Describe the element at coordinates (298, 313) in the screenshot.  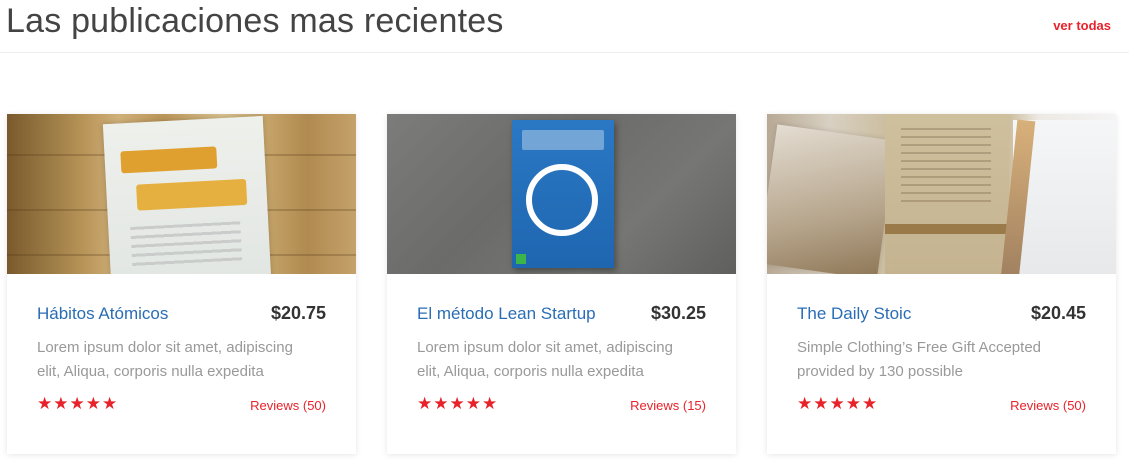
I see `book-price: $20.75` at that location.